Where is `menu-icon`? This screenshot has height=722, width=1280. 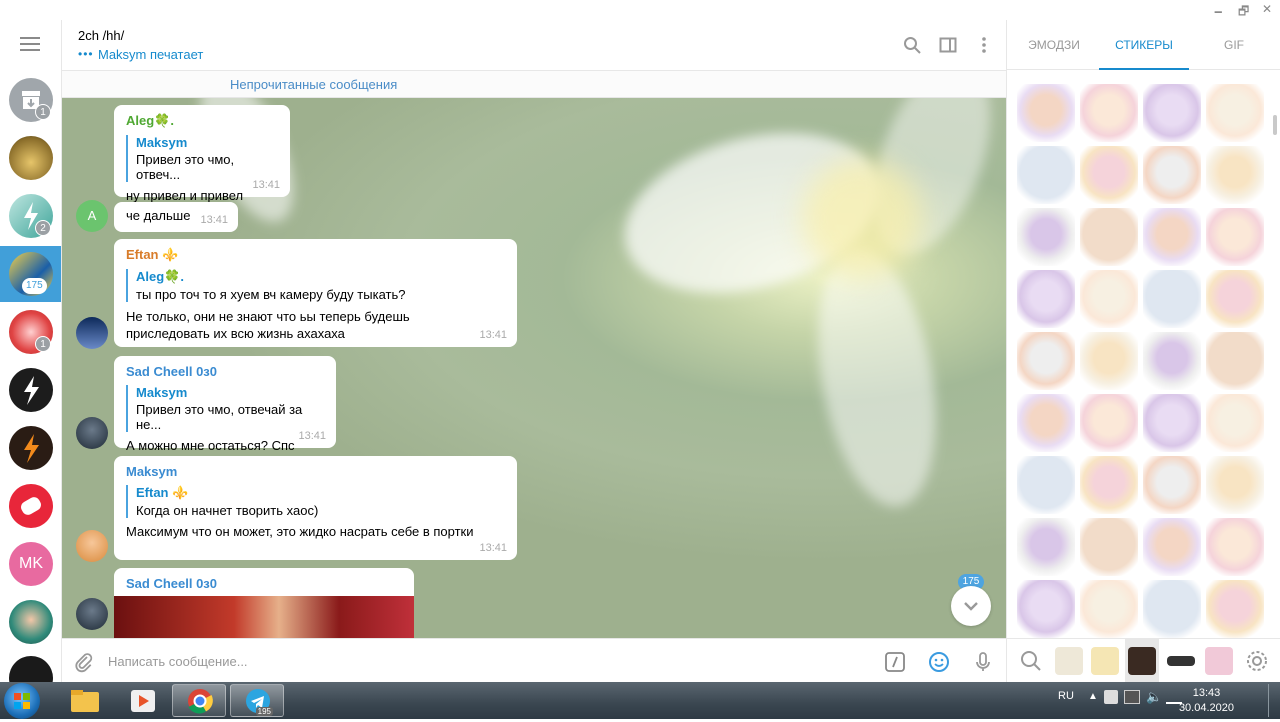 menu-icon is located at coordinates (30, 45).